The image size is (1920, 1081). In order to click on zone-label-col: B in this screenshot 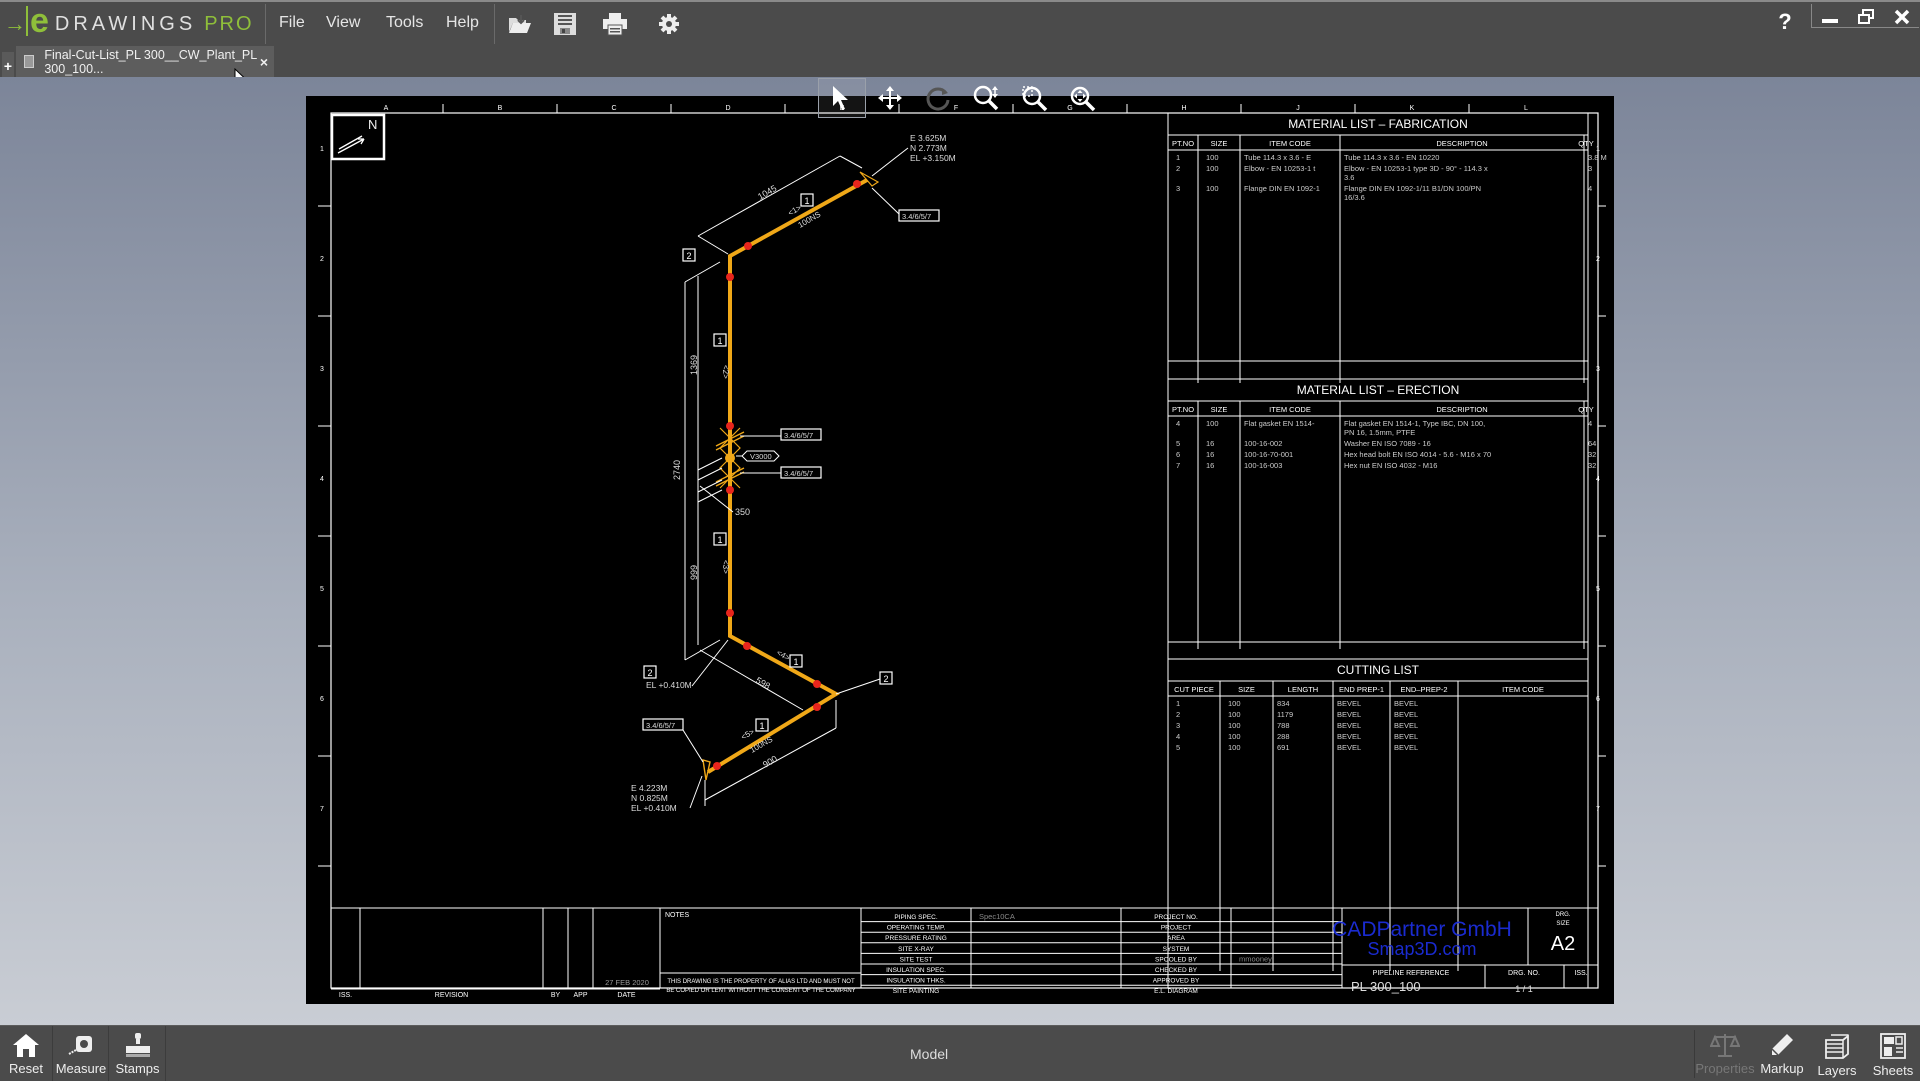, I will do `click(500, 108)`.